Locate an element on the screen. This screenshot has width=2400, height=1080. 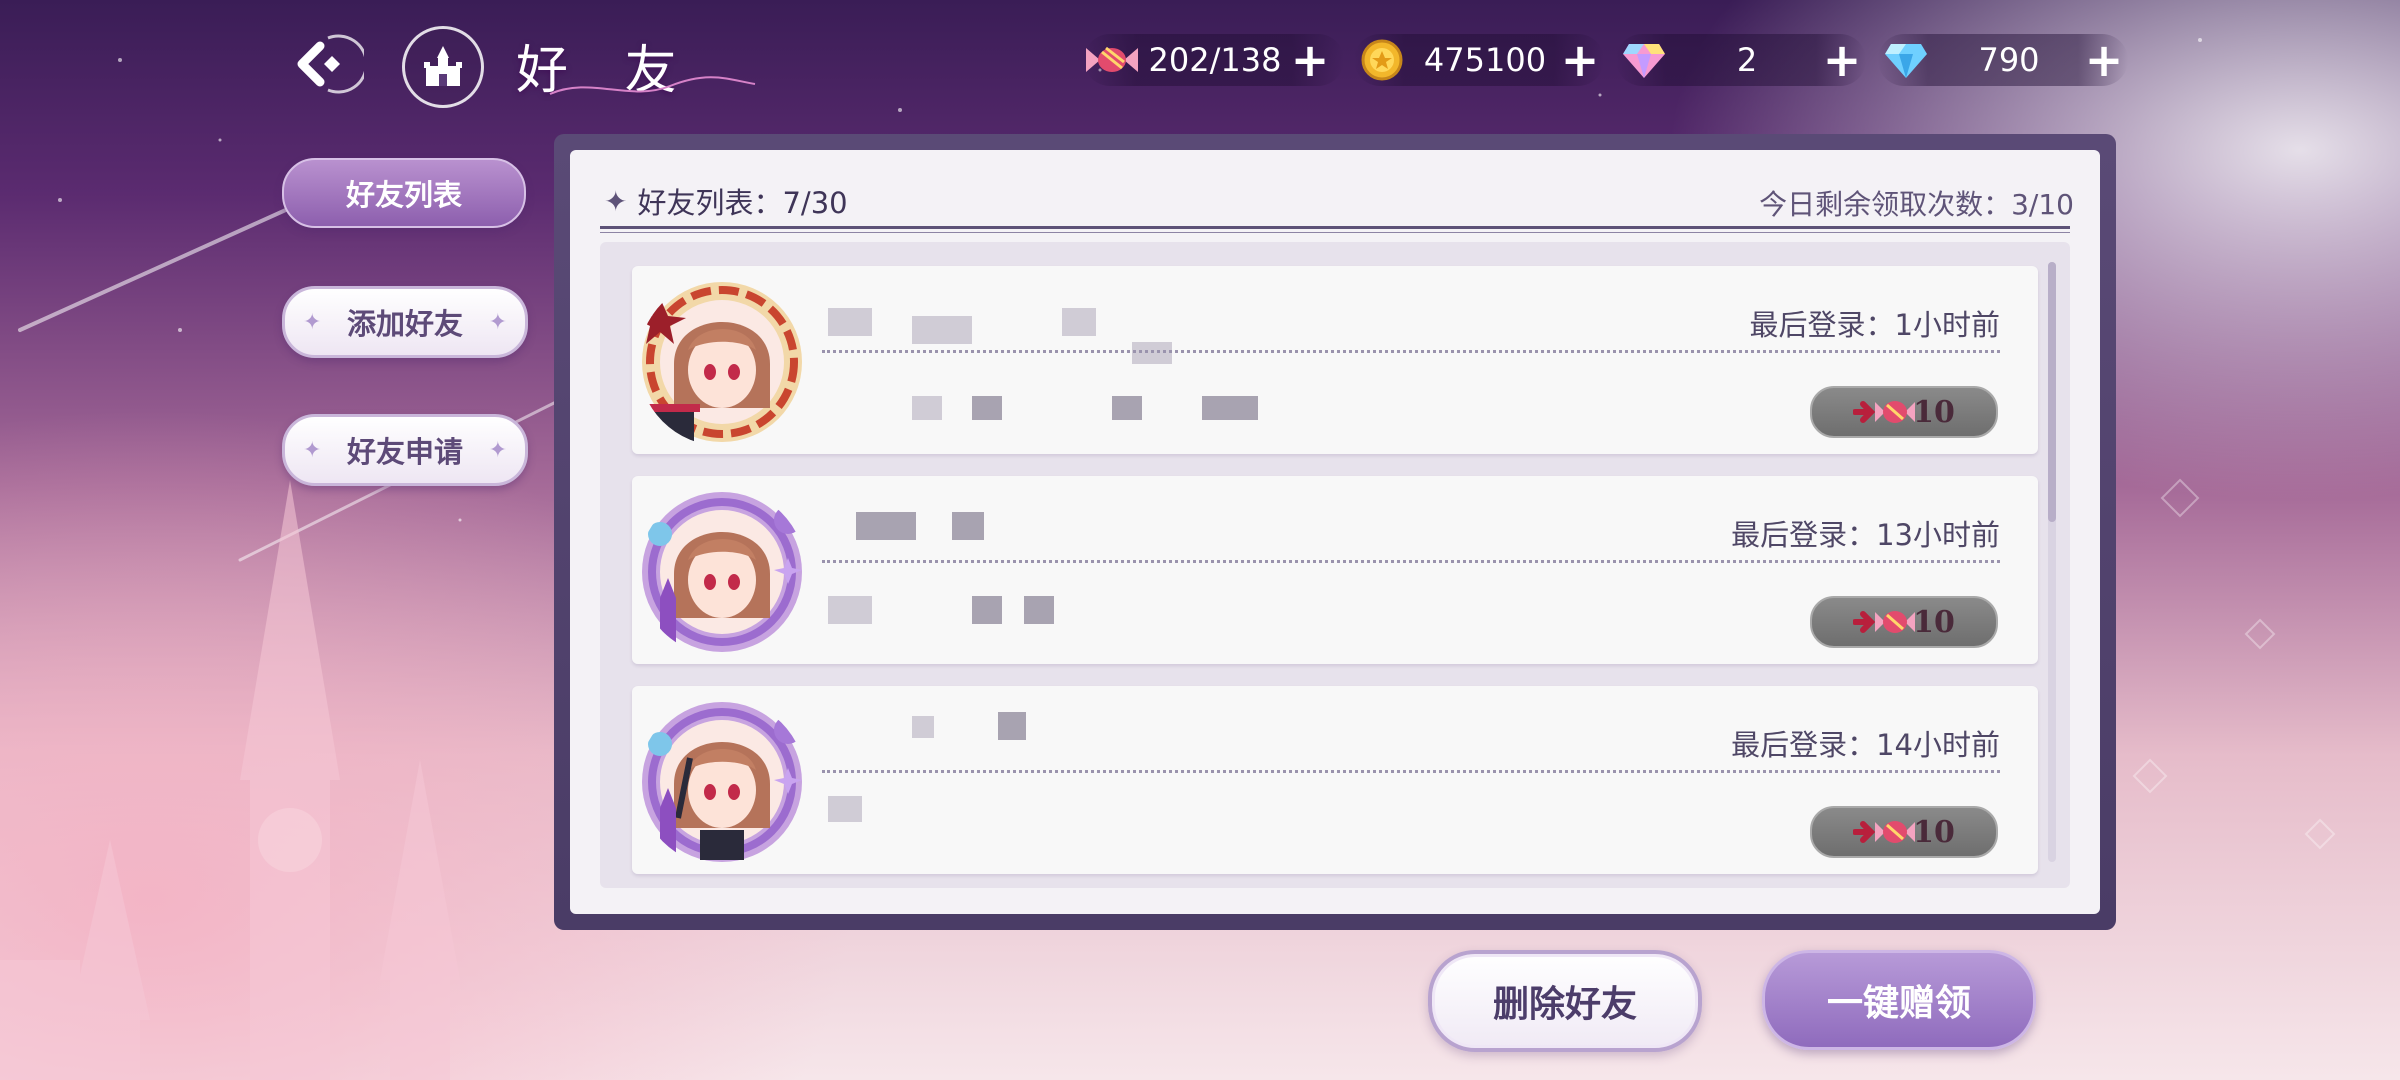
last-login-label: 最后登录：13小时前 is located at coordinates (1865, 535).